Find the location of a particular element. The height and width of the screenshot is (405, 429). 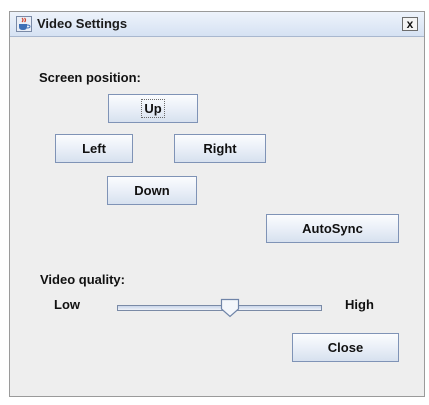

window-title: Video Settings is located at coordinates (82, 23).